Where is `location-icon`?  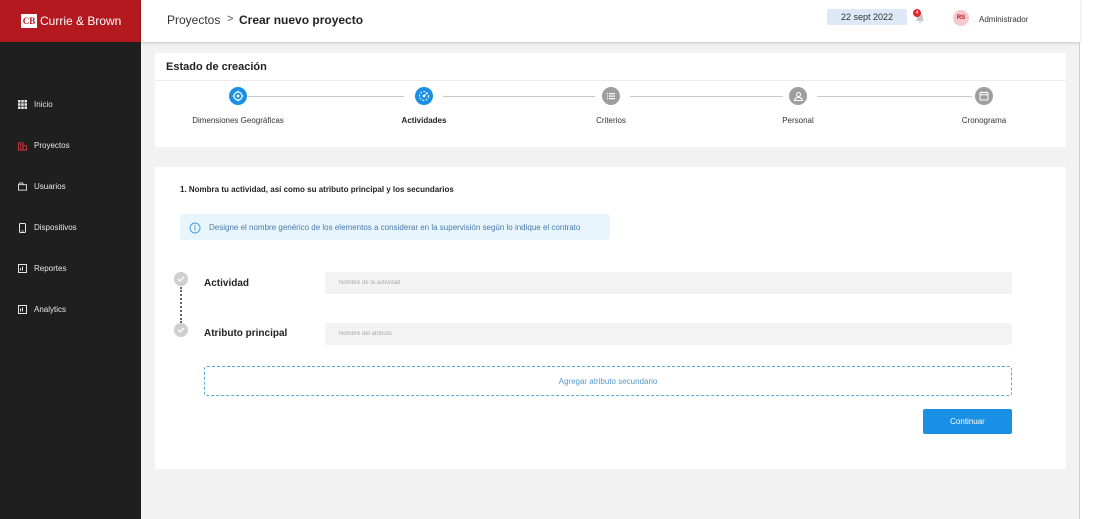 location-icon is located at coordinates (238, 96).